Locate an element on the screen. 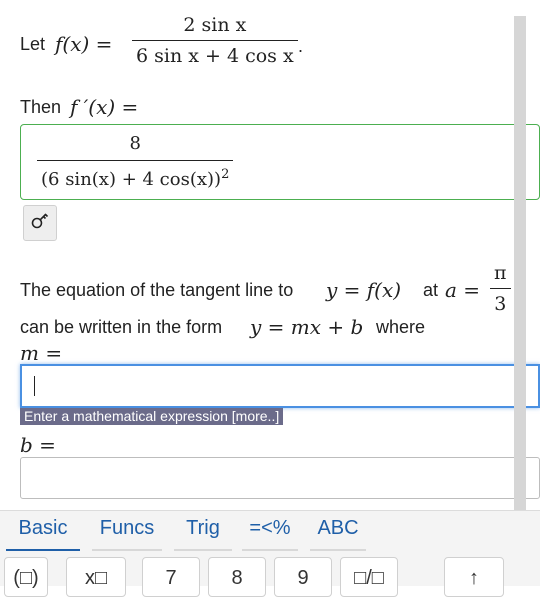 This screenshot has height=598, width=540. tab-trig: Trig is located at coordinates (203, 533).